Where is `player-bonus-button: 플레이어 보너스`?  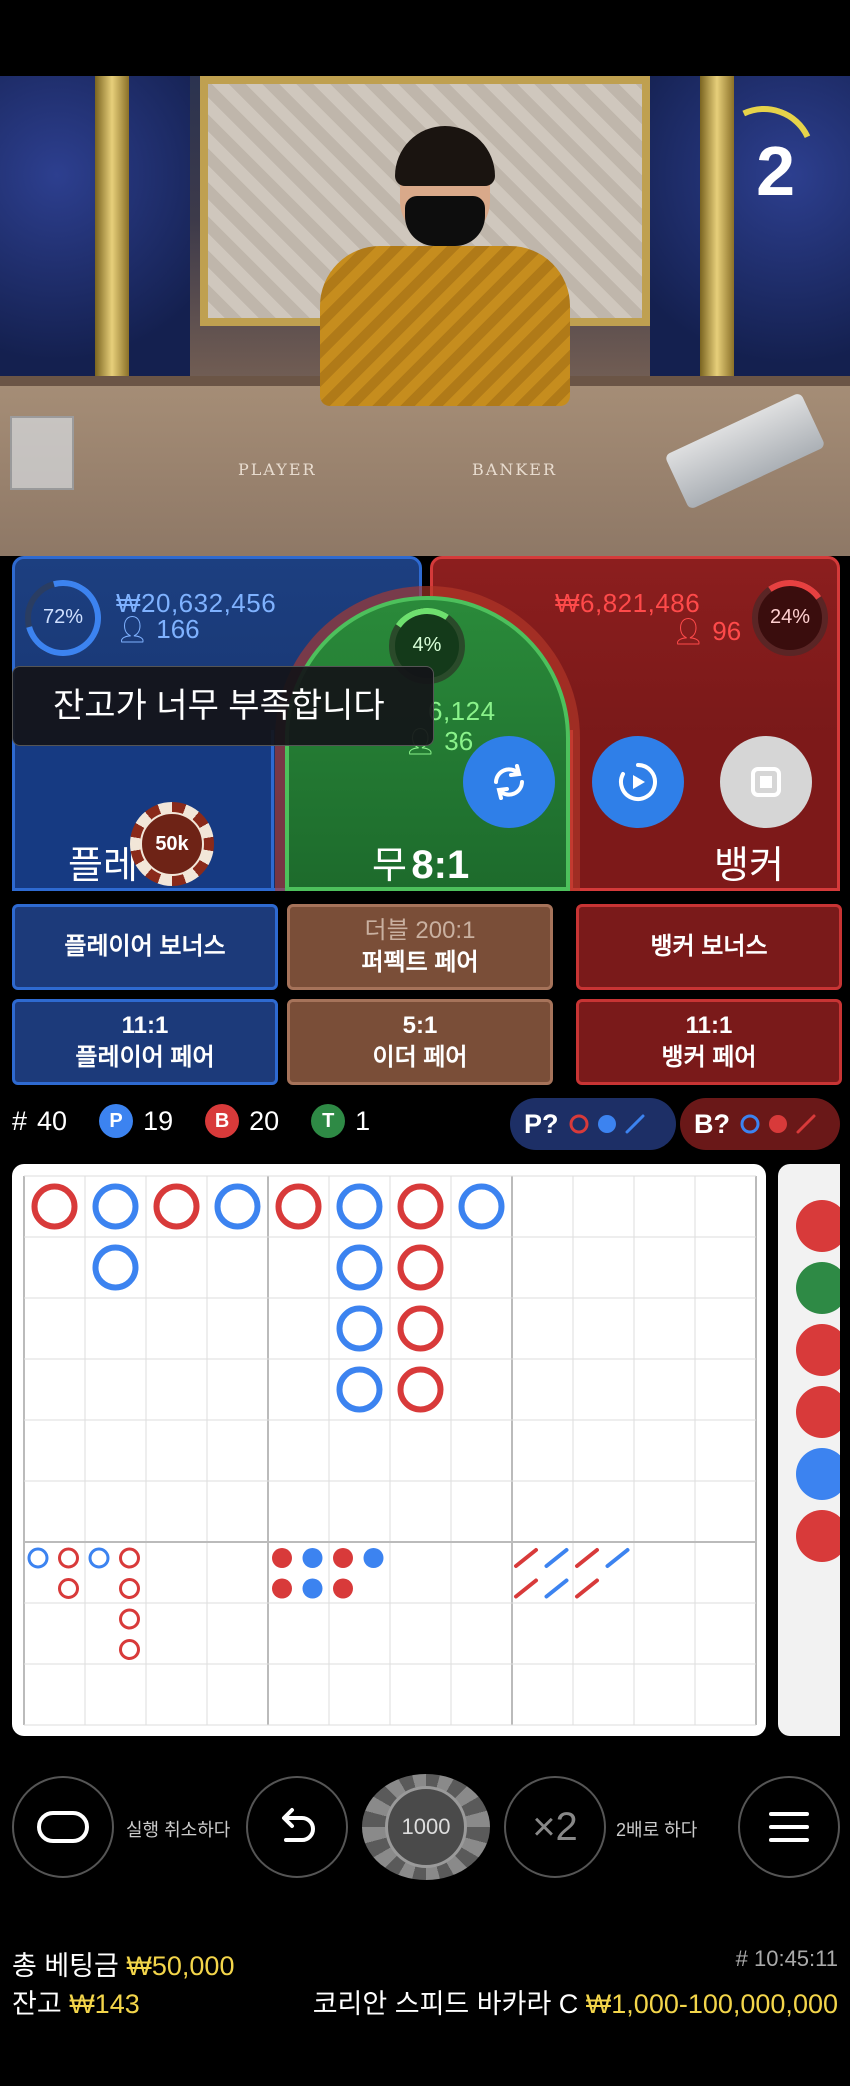
player-bonus-button: 플레이어 보너스 is located at coordinates (145, 947).